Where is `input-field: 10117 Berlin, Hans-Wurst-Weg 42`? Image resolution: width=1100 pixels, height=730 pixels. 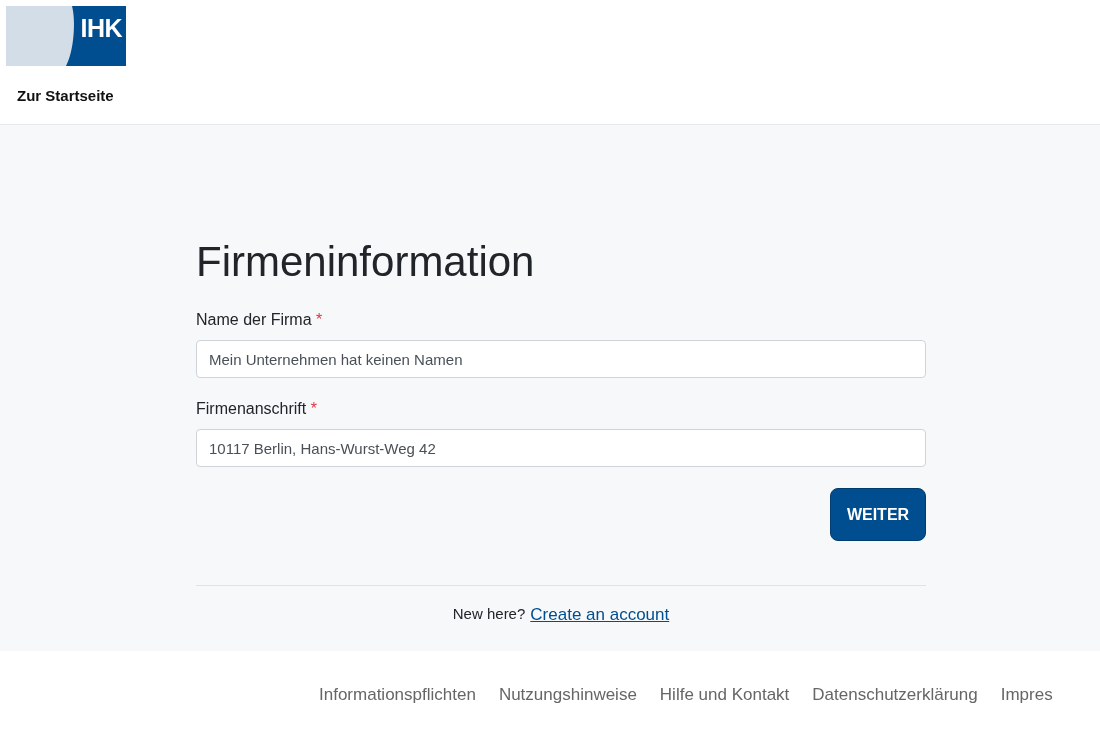 input-field: 10117 Berlin, Hans-Wurst-Weg 42 is located at coordinates (561, 448).